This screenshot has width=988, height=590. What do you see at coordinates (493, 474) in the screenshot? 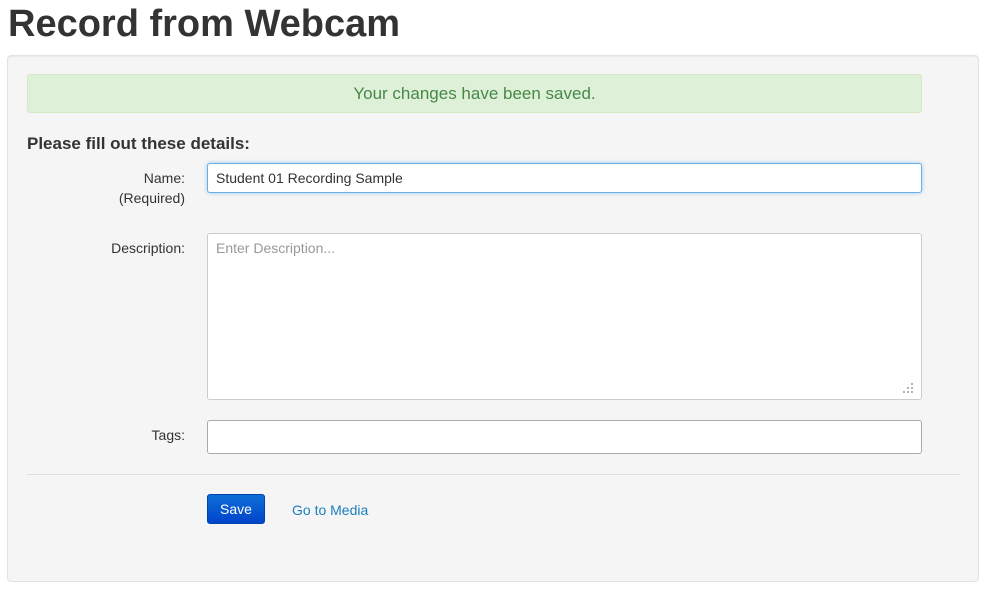
I see `form-divider` at bounding box center [493, 474].